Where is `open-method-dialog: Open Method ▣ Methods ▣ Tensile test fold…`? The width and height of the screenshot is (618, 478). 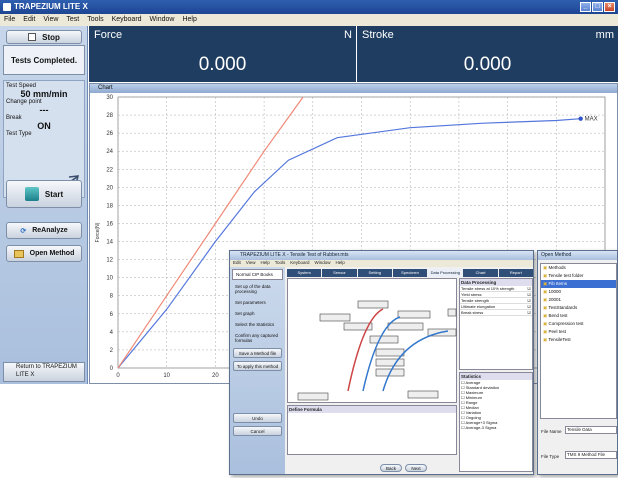 open-method-dialog: Open Method ▣ Methods ▣ Tensile test fold… is located at coordinates (577, 362).